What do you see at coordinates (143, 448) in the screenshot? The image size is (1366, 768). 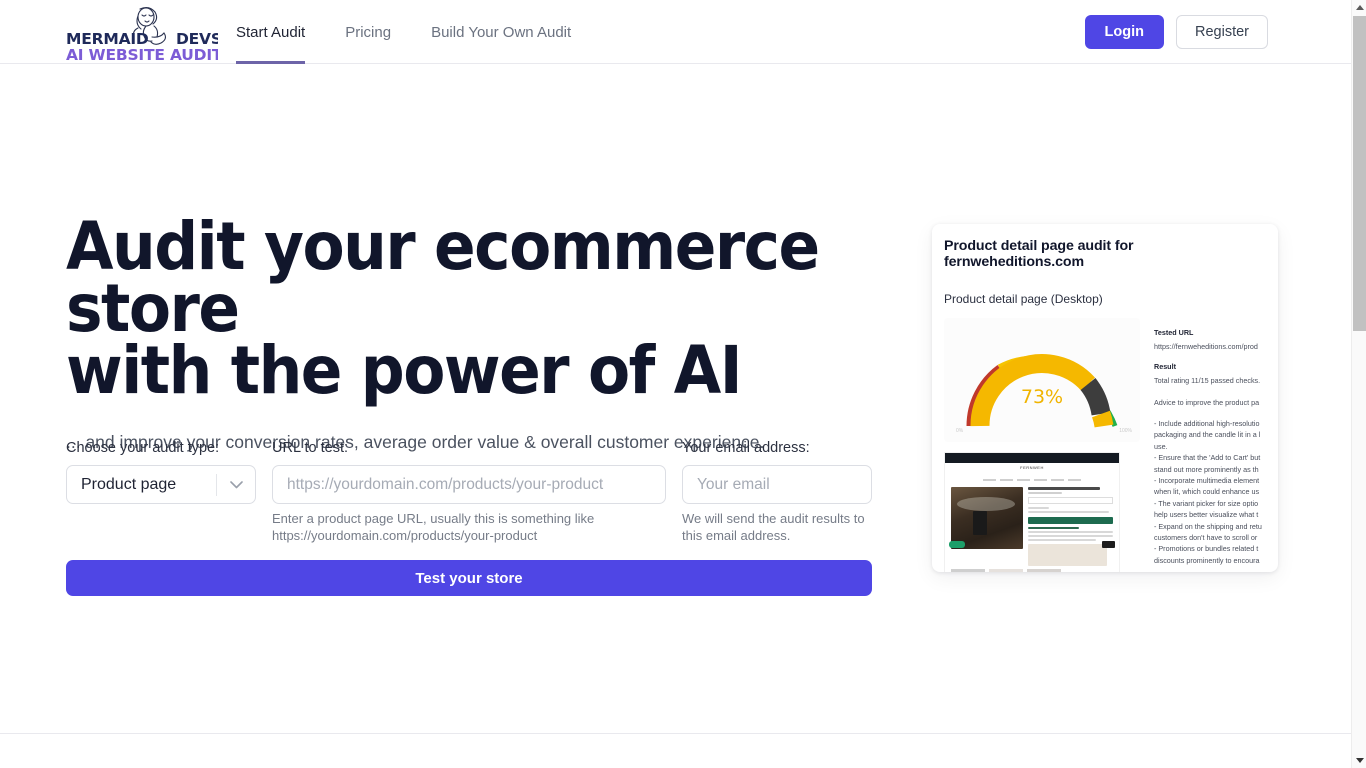 I see `audit-type-label: Choose your audit type:` at bounding box center [143, 448].